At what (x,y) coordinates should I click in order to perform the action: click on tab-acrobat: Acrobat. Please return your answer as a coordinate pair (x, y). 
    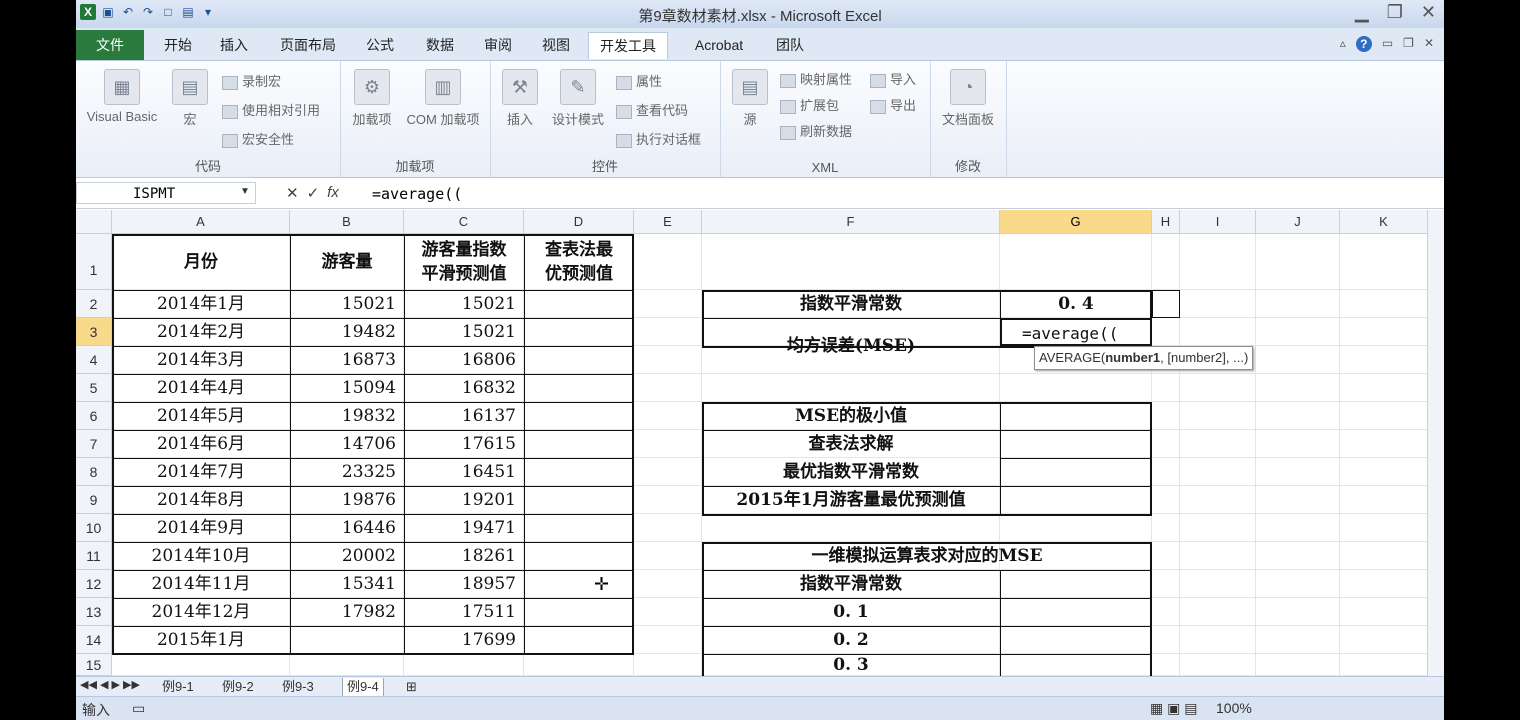
    Looking at the image, I should click on (719, 45).